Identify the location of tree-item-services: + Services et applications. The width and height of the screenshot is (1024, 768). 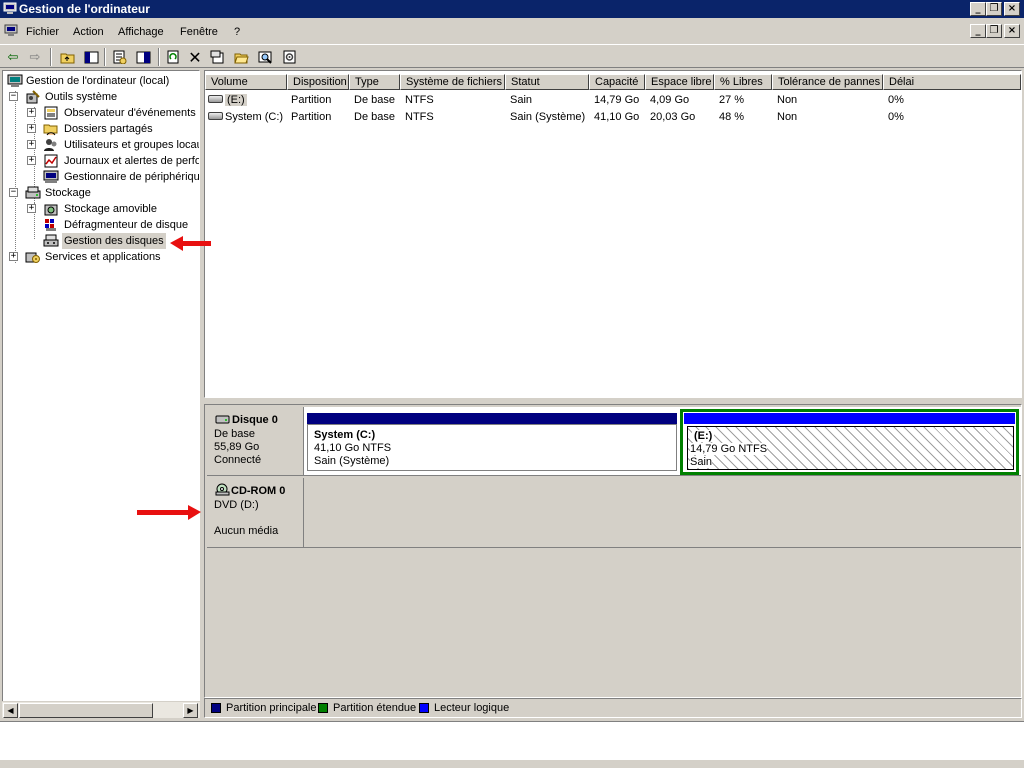
(104, 257).